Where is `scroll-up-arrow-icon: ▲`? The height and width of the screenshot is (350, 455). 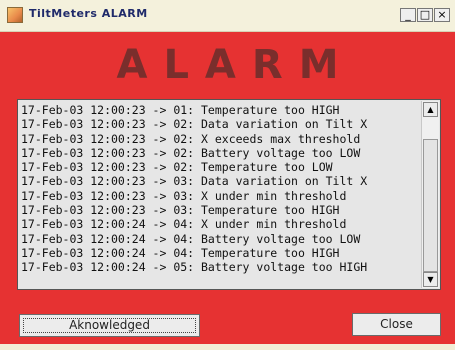
scroll-up-arrow-icon: ▲ is located at coordinates (430, 109).